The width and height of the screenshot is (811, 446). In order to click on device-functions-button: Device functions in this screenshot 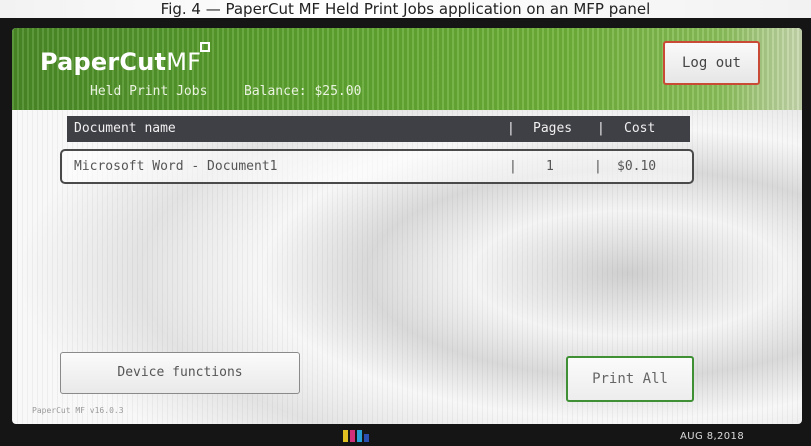, I will do `click(180, 373)`.